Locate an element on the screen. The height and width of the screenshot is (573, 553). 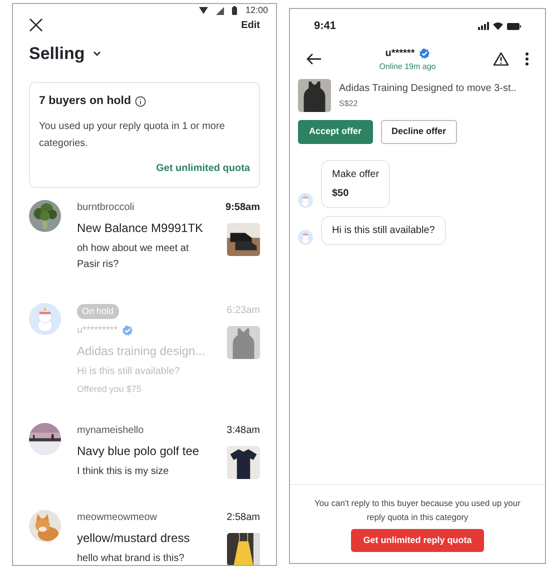
message-preview: hello what brand is this? is located at coordinates (131, 558).